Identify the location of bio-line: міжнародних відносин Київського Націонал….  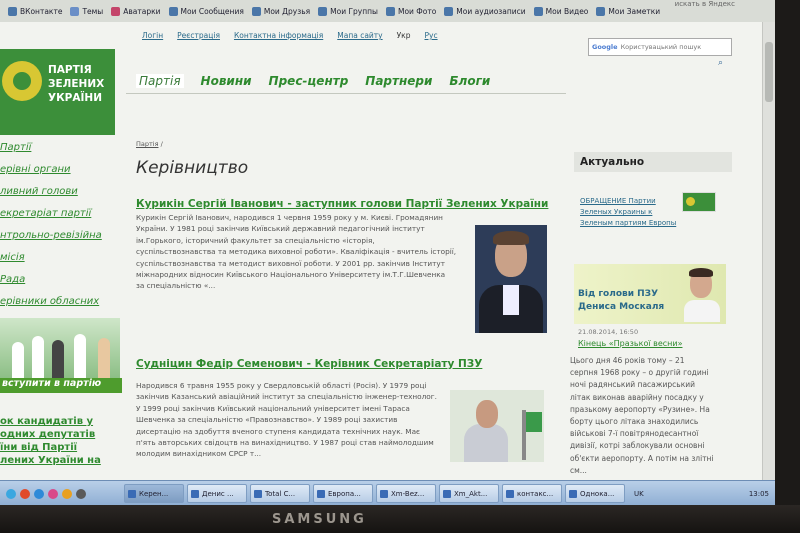
(291, 275).